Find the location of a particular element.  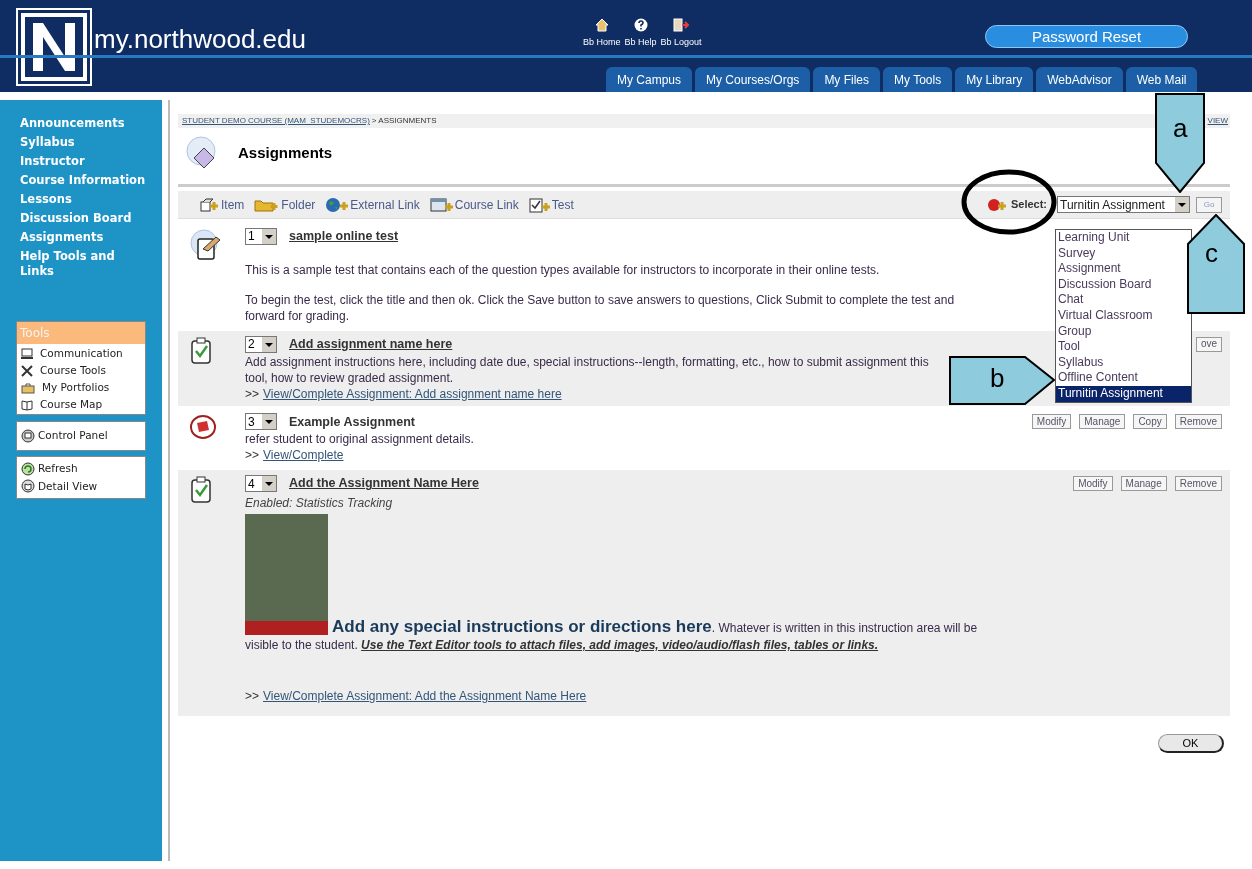

position-dropdown: 1 is located at coordinates (261, 236).